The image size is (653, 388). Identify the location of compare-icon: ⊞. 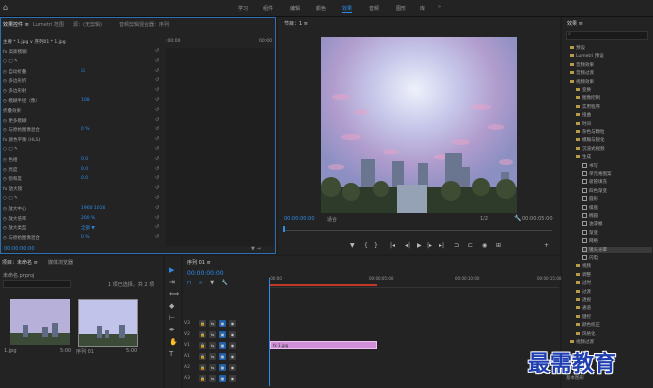
(498, 245).